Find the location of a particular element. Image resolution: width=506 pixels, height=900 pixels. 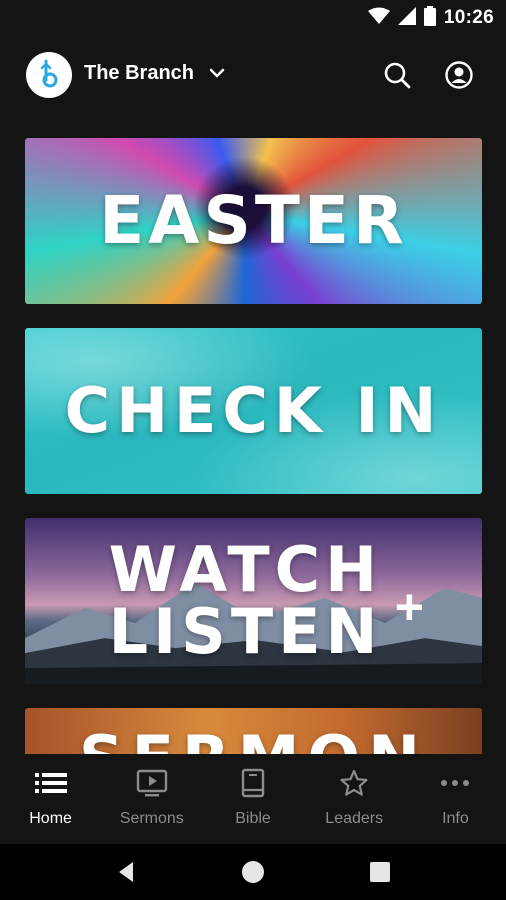

check-in-title: CHECK IN is located at coordinates (253, 410).